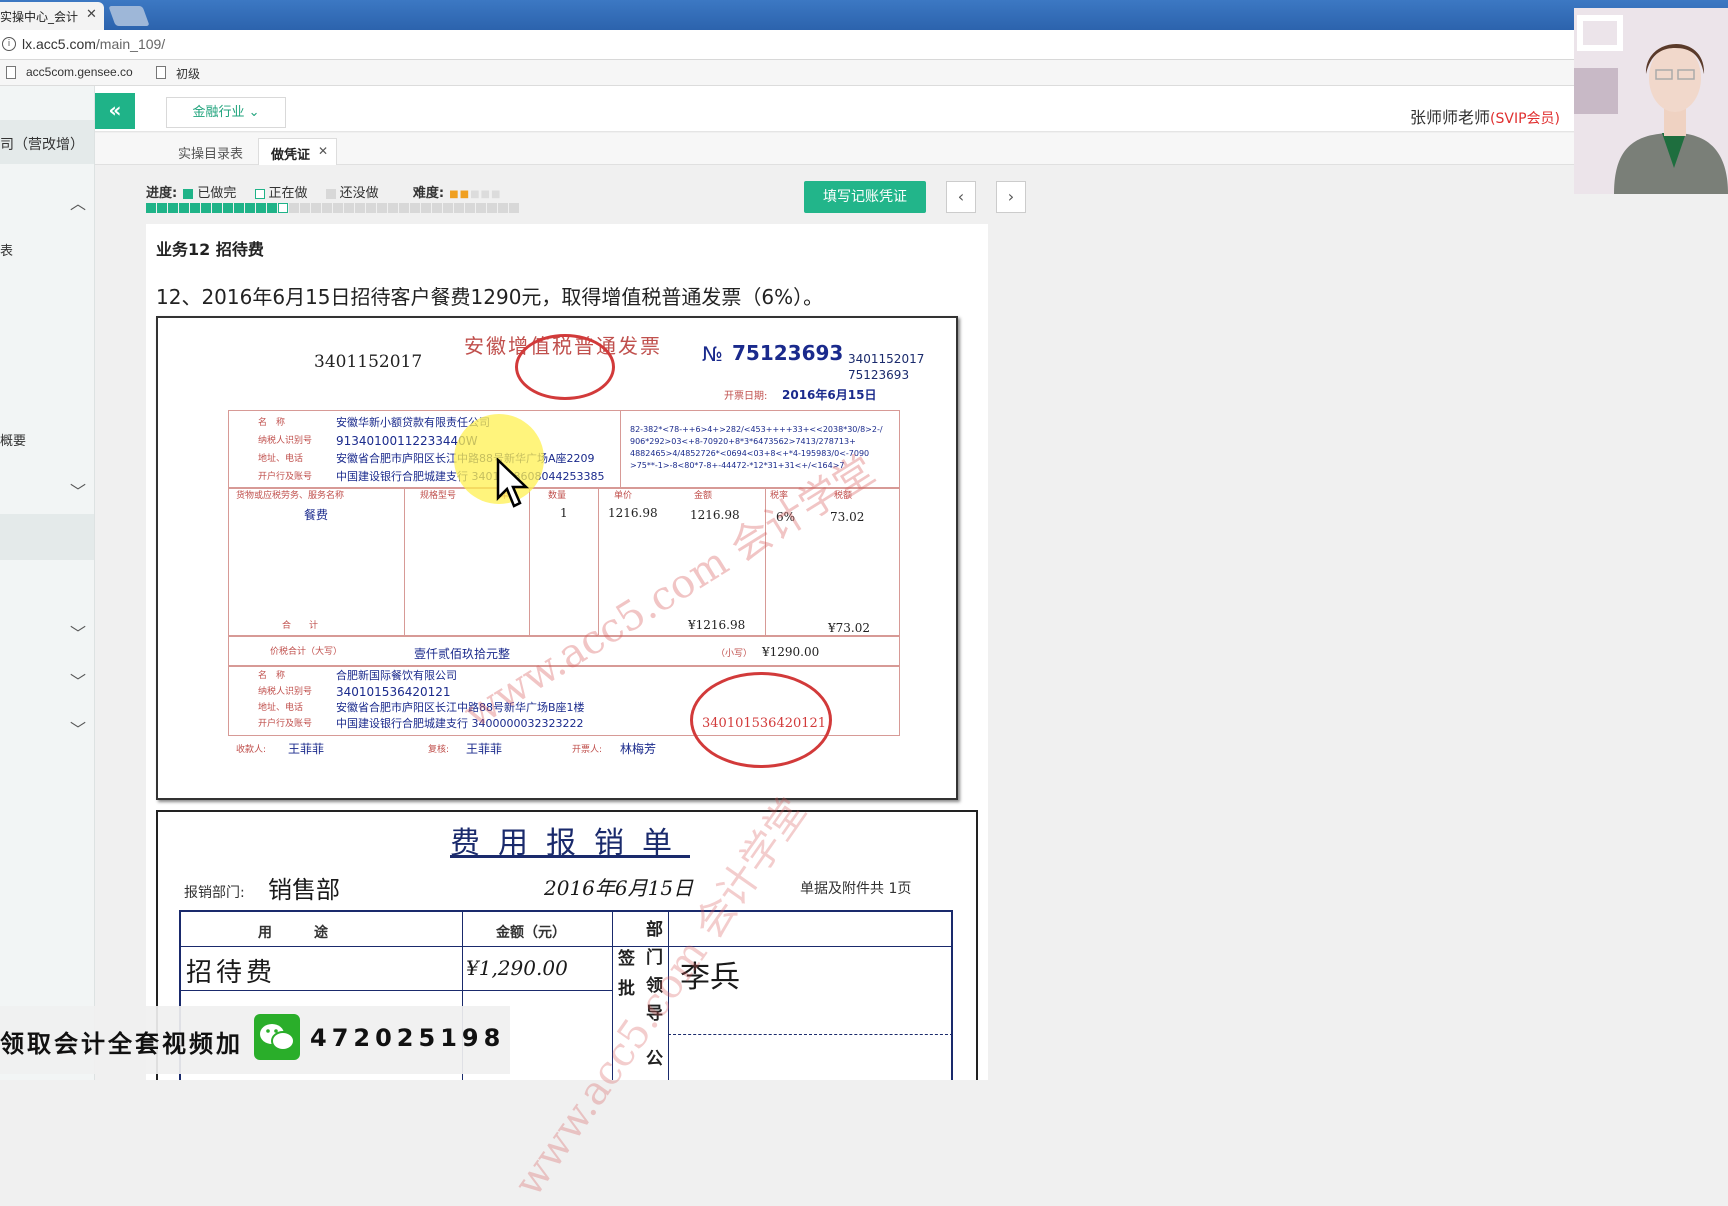  What do you see at coordinates (115, 111) in the screenshot?
I see `collapse-sidebar-button: «` at bounding box center [115, 111].